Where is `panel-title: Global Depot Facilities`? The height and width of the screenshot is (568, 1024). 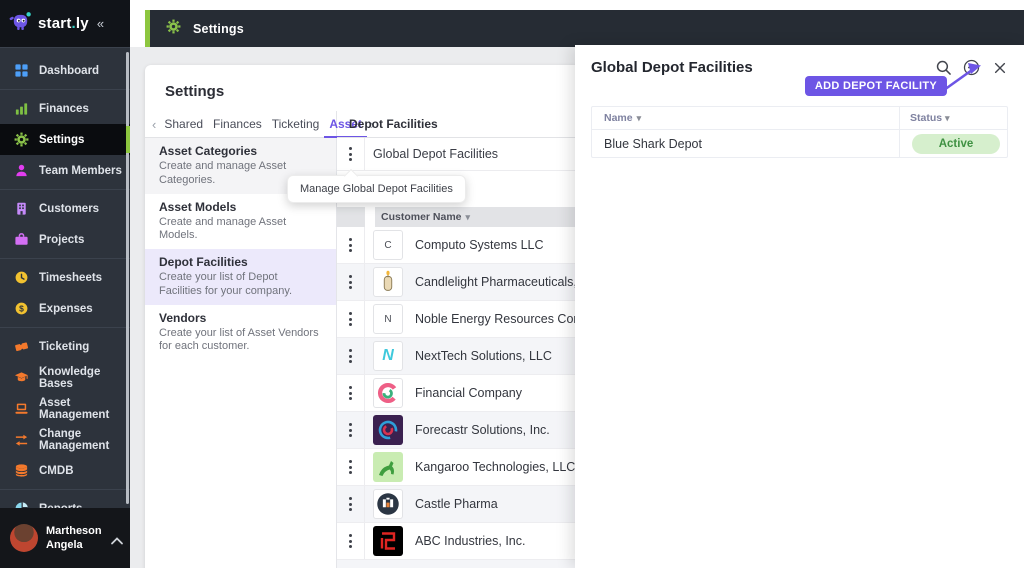
panel-title: Global Depot Facilities is located at coordinates (672, 67).